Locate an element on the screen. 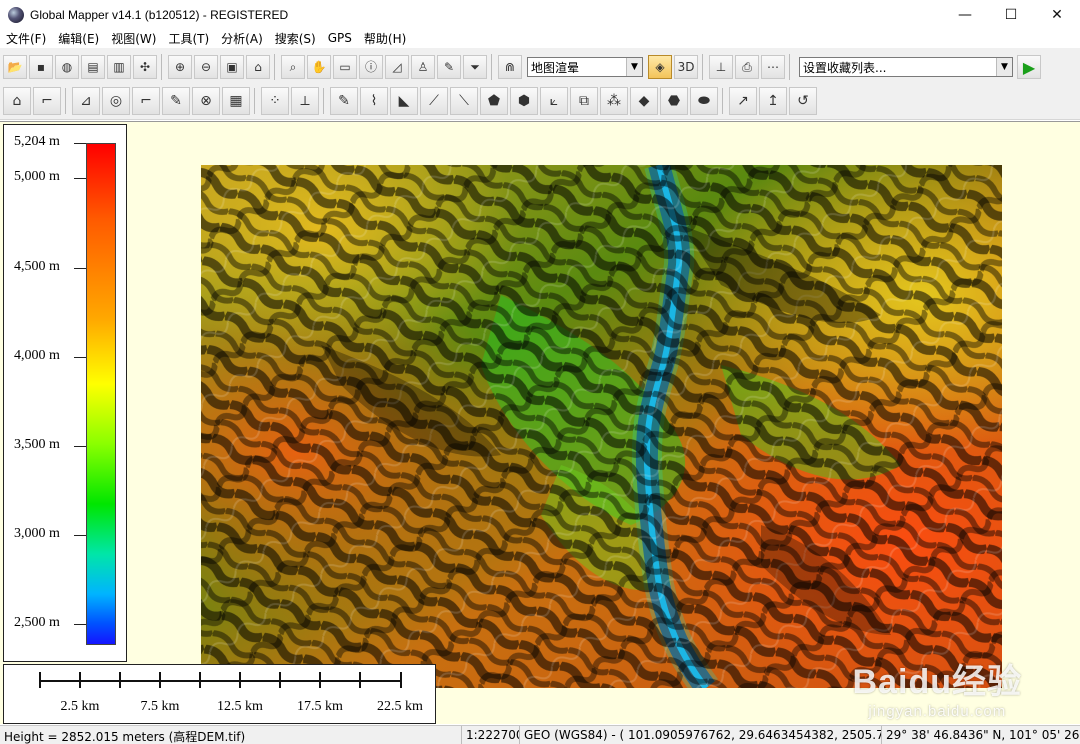 This screenshot has height=744, width=1080. menu-edit: 编辑(E) is located at coordinates (78, 38).